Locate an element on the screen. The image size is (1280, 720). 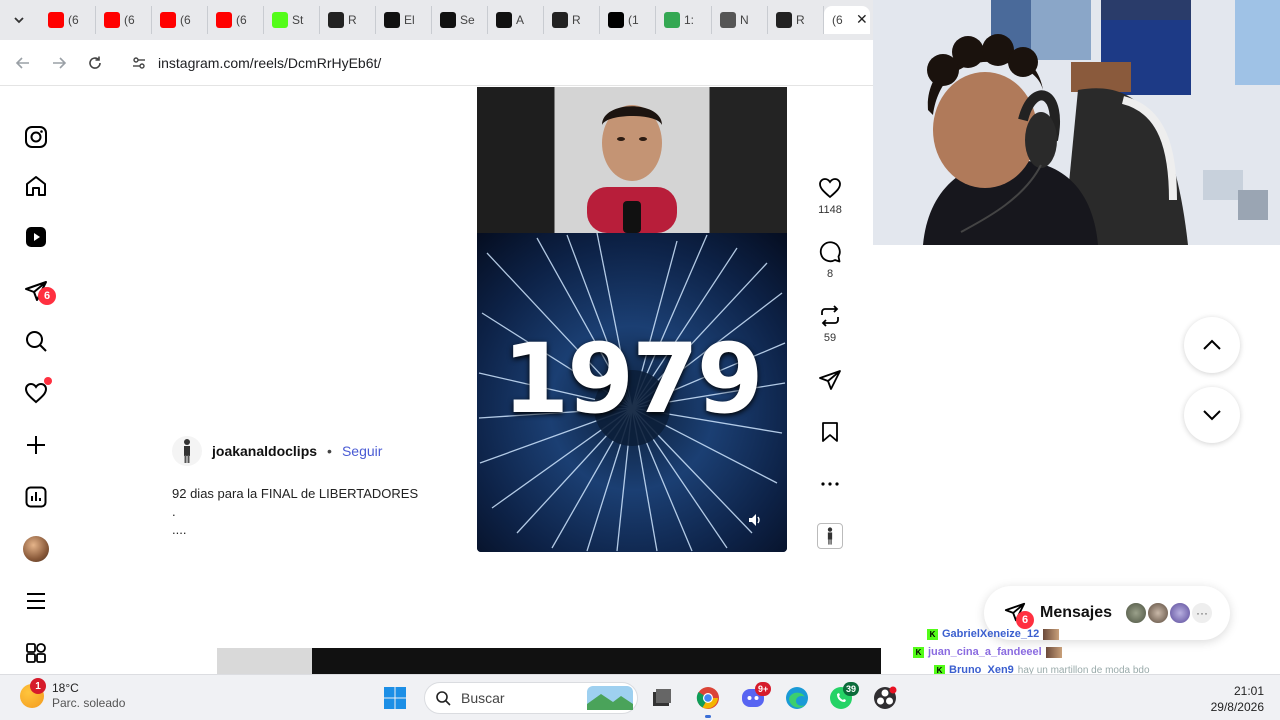
audio-thumbnail-action is located at coordinates (830, 536).